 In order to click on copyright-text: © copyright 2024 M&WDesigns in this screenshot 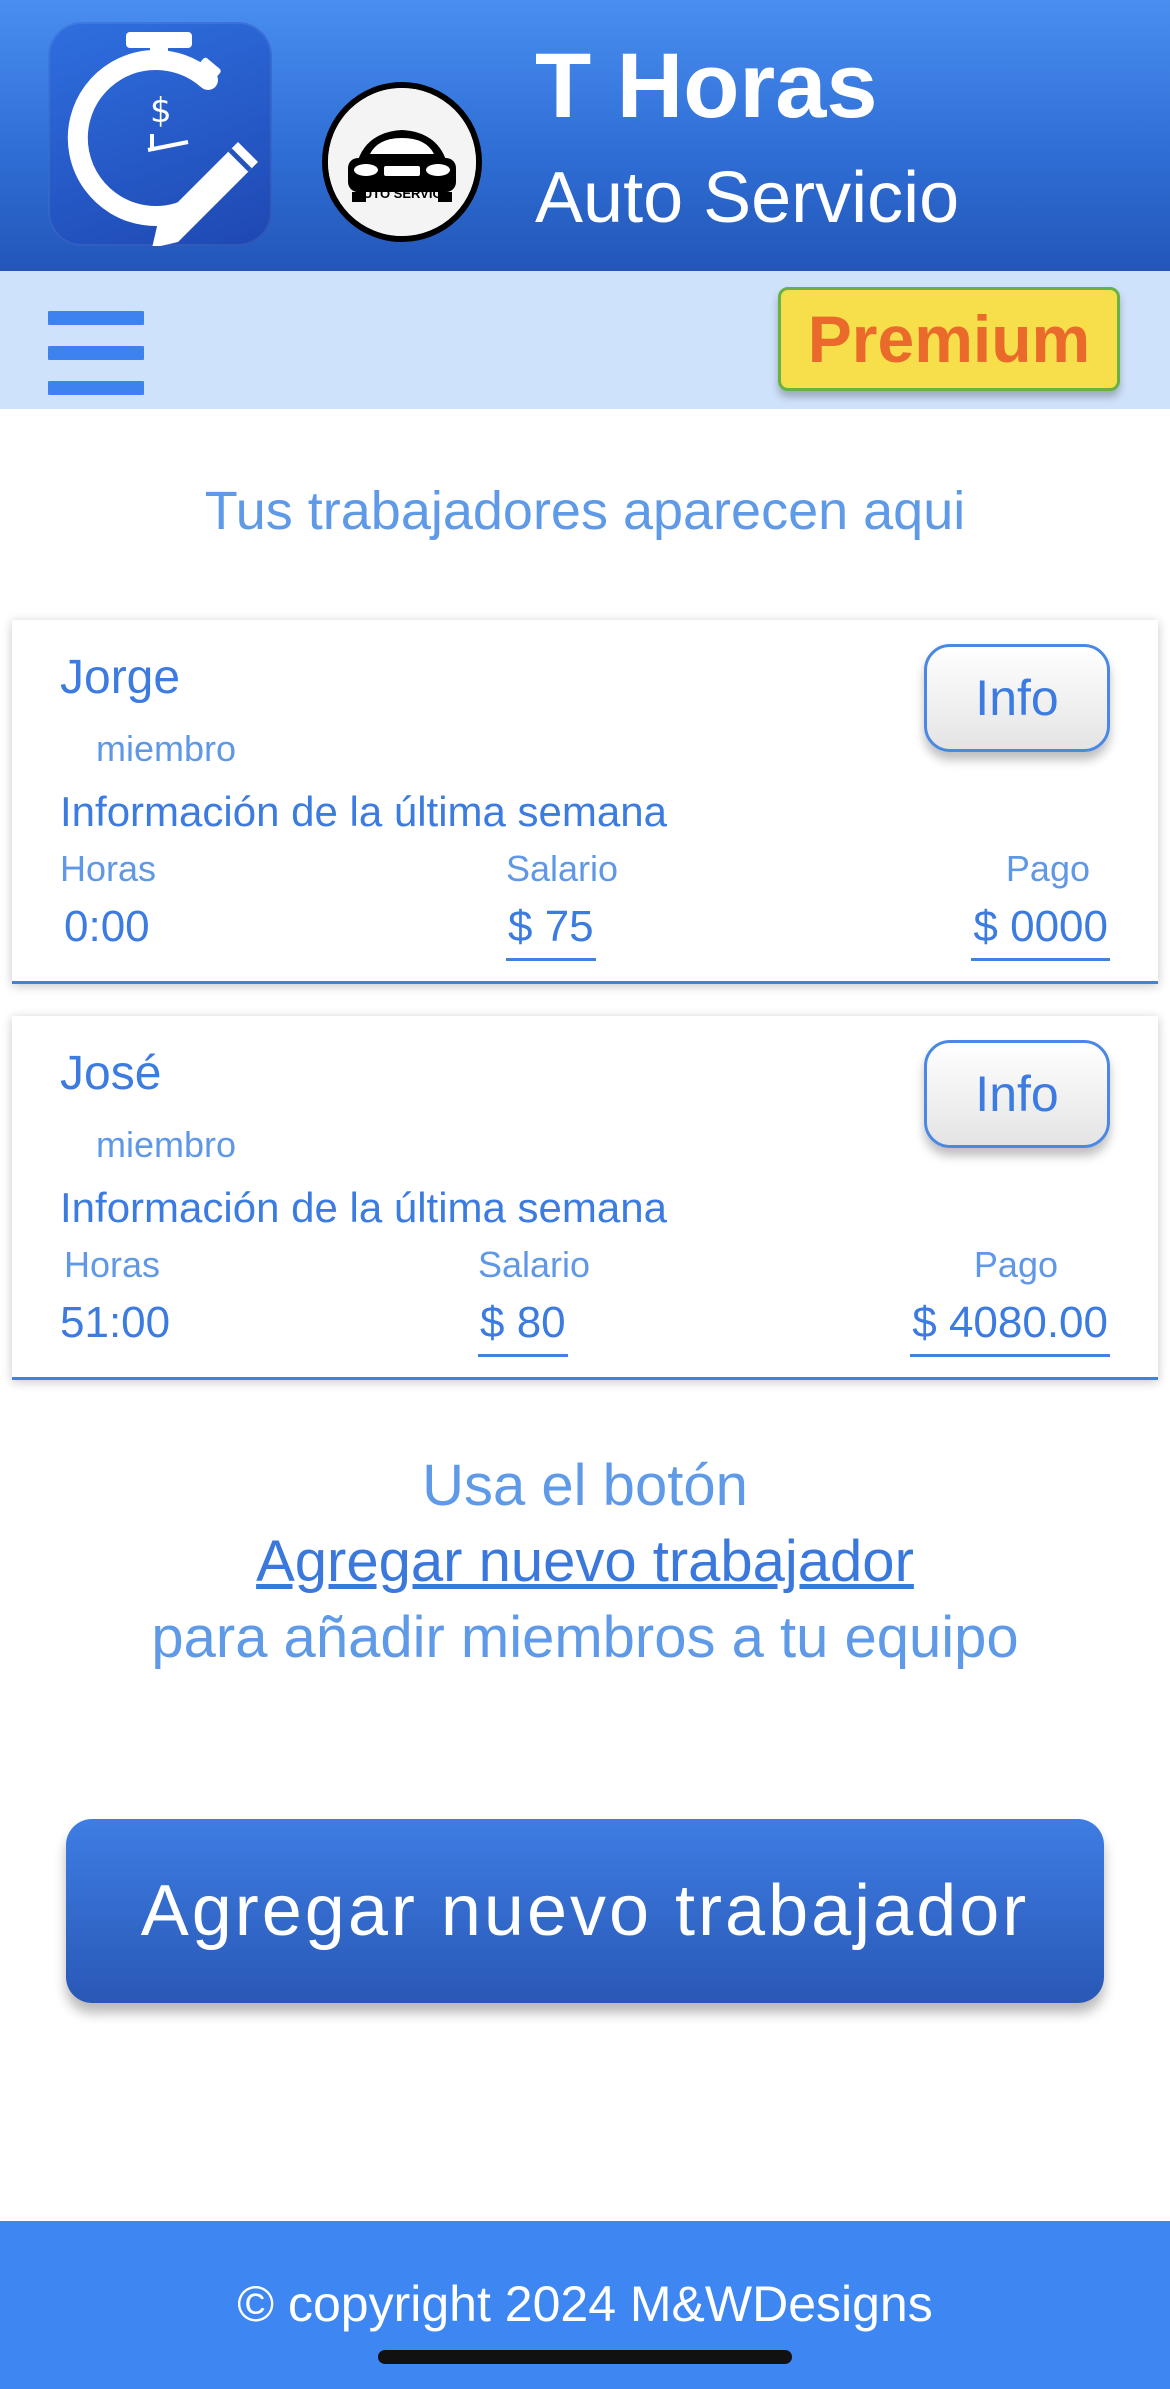, I will do `click(585, 2304)`.